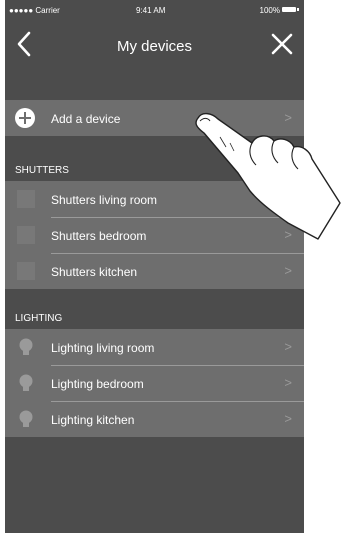 This screenshot has height=533, width=343. Describe the element at coordinates (154, 383) in the screenshot. I see `device-row-lighting-bedroom: Lighting bedroom >` at that location.